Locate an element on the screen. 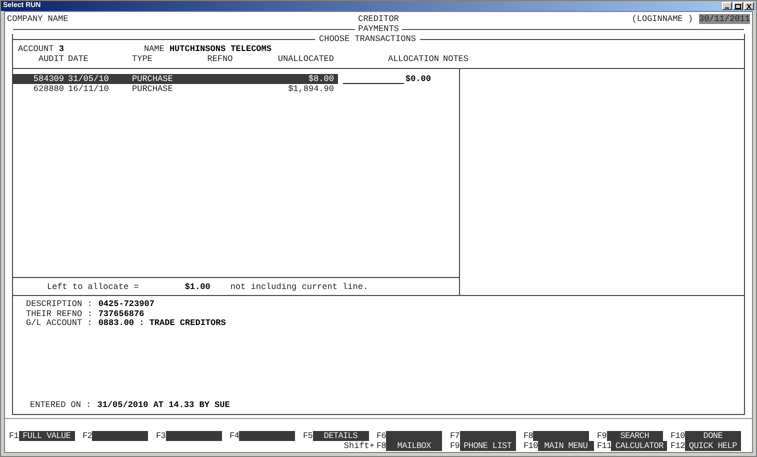 This screenshot has height=457, width=757. column-header: NOTES is located at coordinates (456, 59).